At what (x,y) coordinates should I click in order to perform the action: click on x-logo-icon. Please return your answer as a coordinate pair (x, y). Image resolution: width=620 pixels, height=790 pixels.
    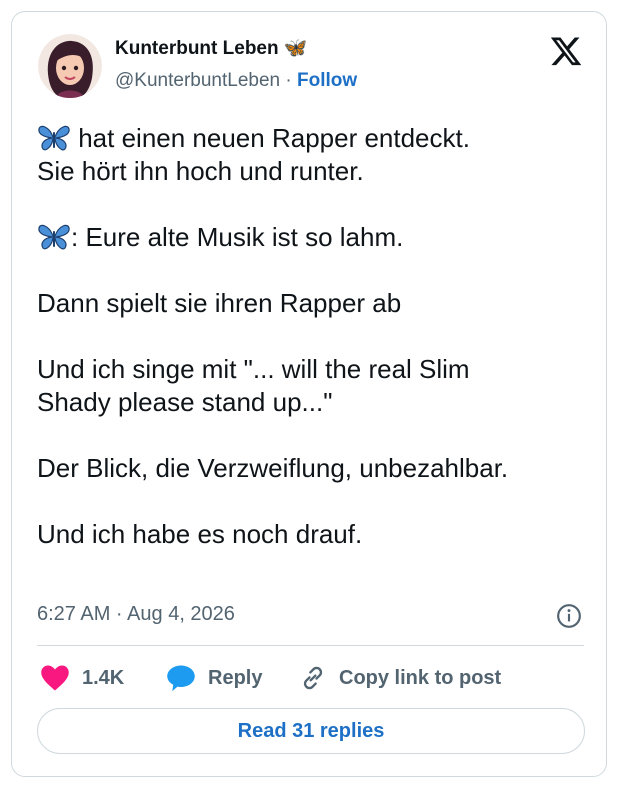
    Looking at the image, I should click on (566, 51).